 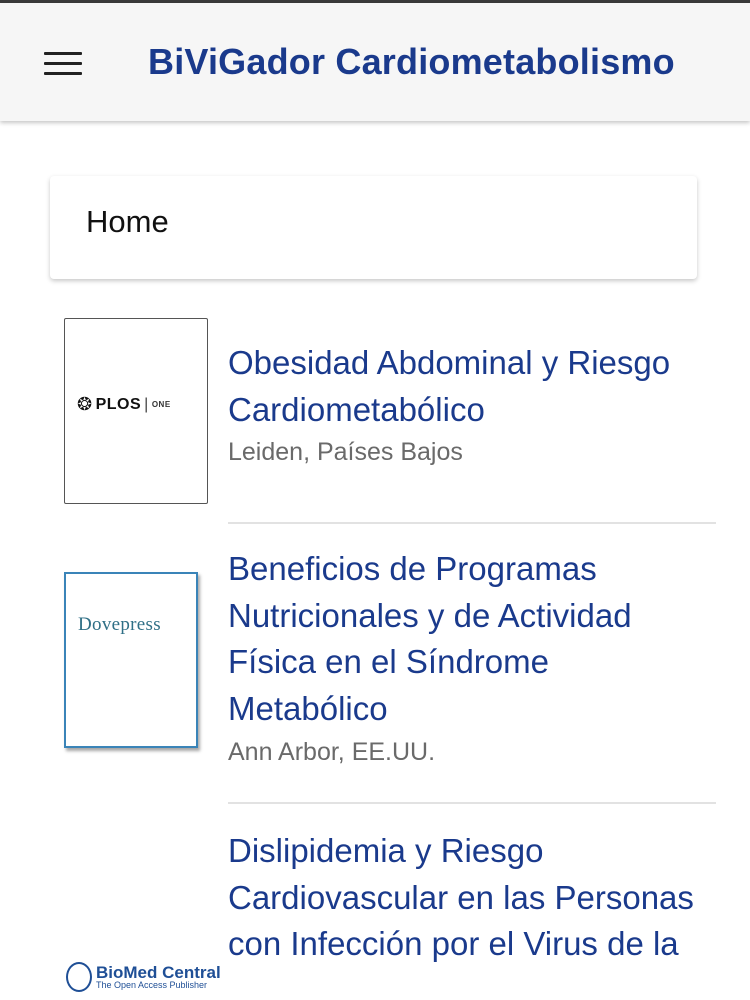 What do you see at coordinates (158, 972) in the screenshot?
I see `biomed-logo-name: BioMed Central` at bounding box center [158, 972].